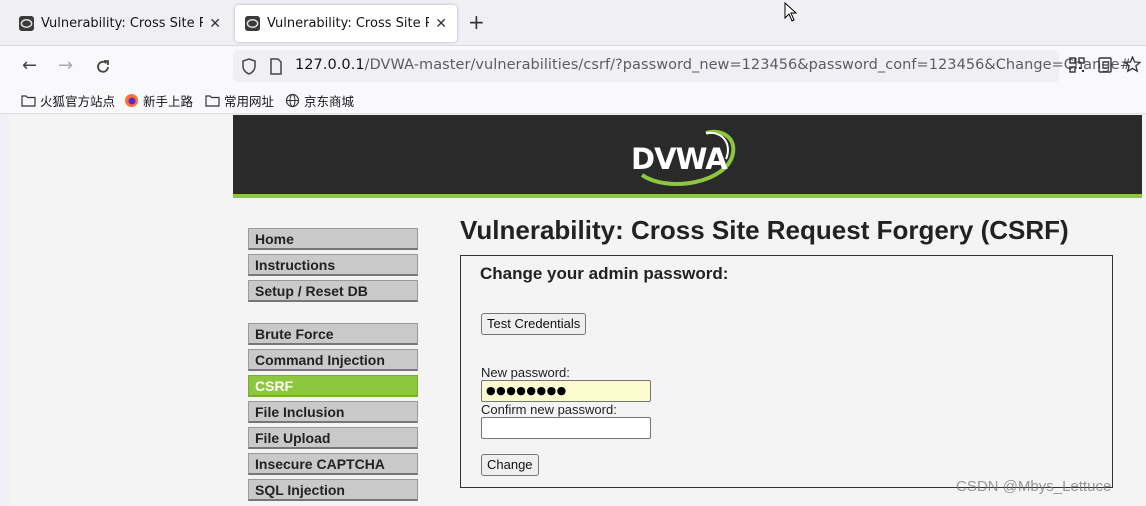  Describe the element at coordinates (534, 324) in the screenshot. I see `test-credentials-button: Test Credentials` at that location.